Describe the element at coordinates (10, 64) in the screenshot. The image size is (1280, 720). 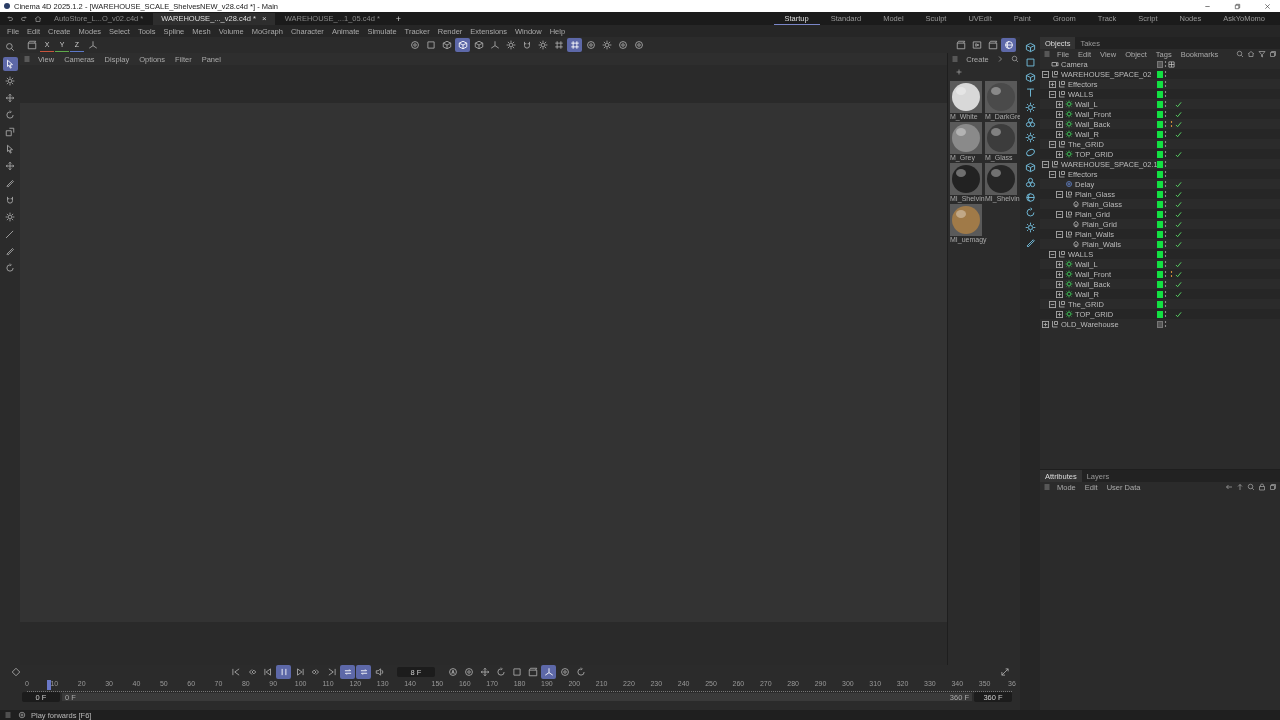
I see `cursor-tool-button` at that location.